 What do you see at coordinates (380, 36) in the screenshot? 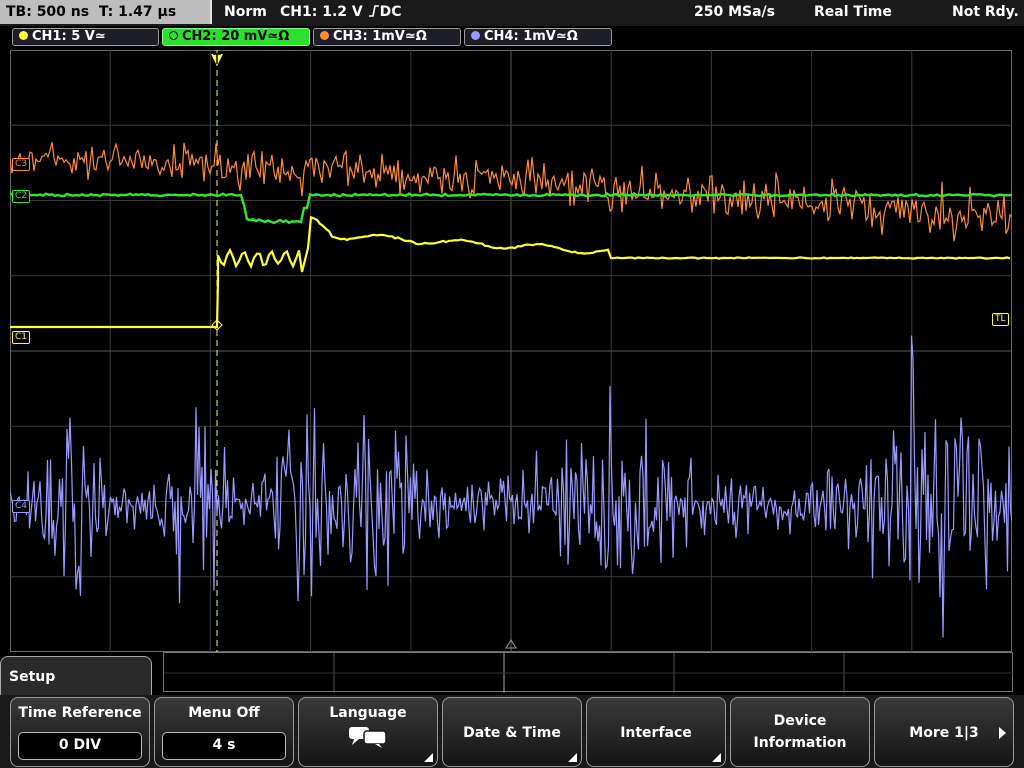
I see `ch3-label: CH3: 1mV≃Ω` at bounding box center [380, 36].